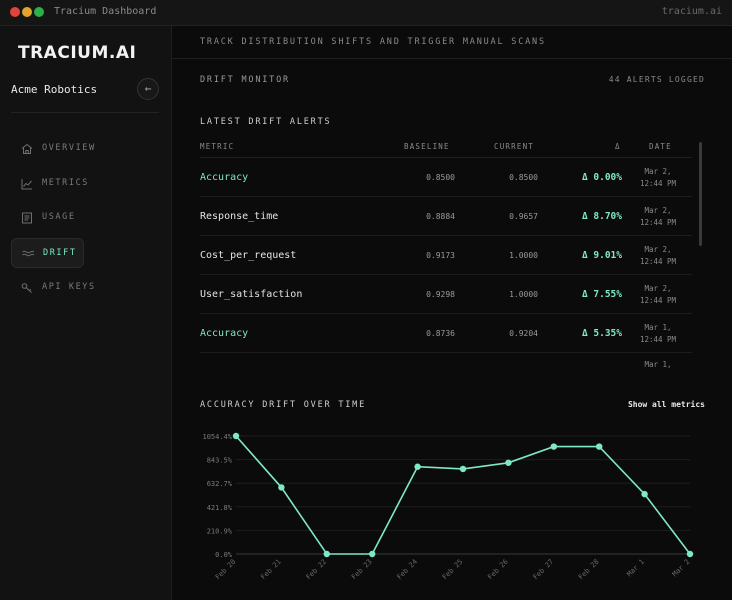 The image size is (732, 600). Describe the element at coordinates (666, 404) in the screenshot. I see `show-all-metrics-link: Show all metrics` at that location.